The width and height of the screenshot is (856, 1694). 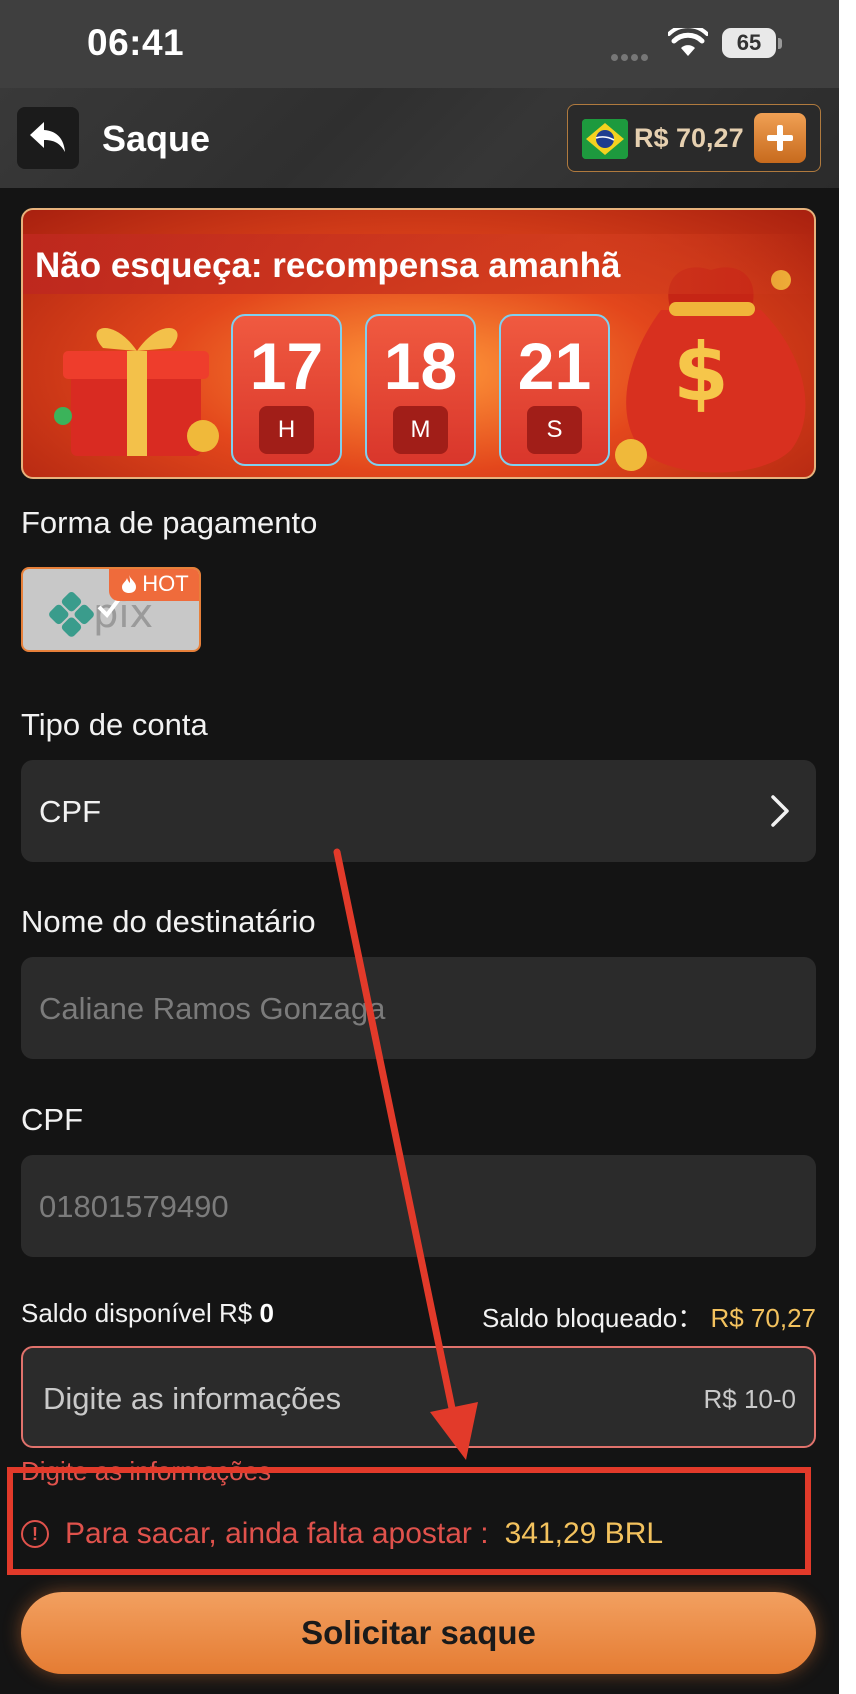 I want to click on chevron-right-icon, so click(x=780, y=811).